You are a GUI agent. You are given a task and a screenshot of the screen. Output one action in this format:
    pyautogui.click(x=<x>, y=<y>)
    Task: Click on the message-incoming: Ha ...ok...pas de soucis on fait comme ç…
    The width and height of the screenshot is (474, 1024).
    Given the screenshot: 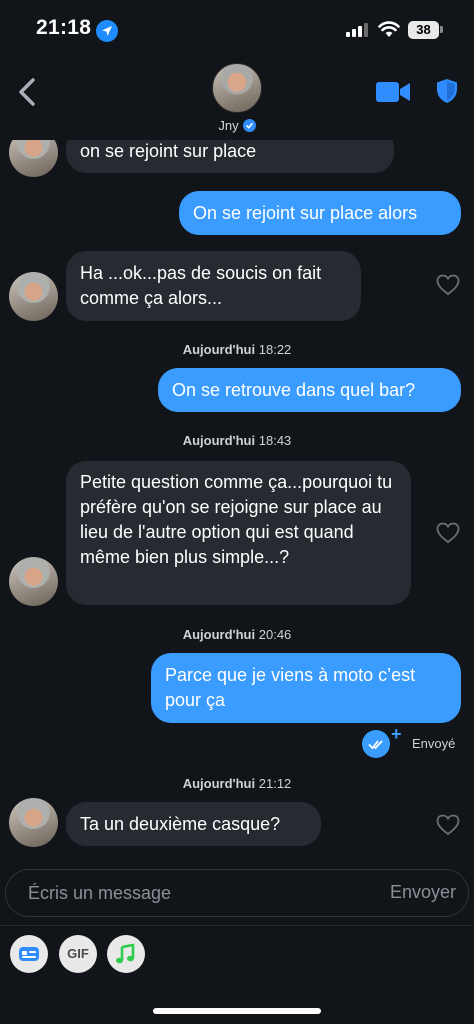 What is the action you would take?
    pyautogui.click(x=213, y=286)
    